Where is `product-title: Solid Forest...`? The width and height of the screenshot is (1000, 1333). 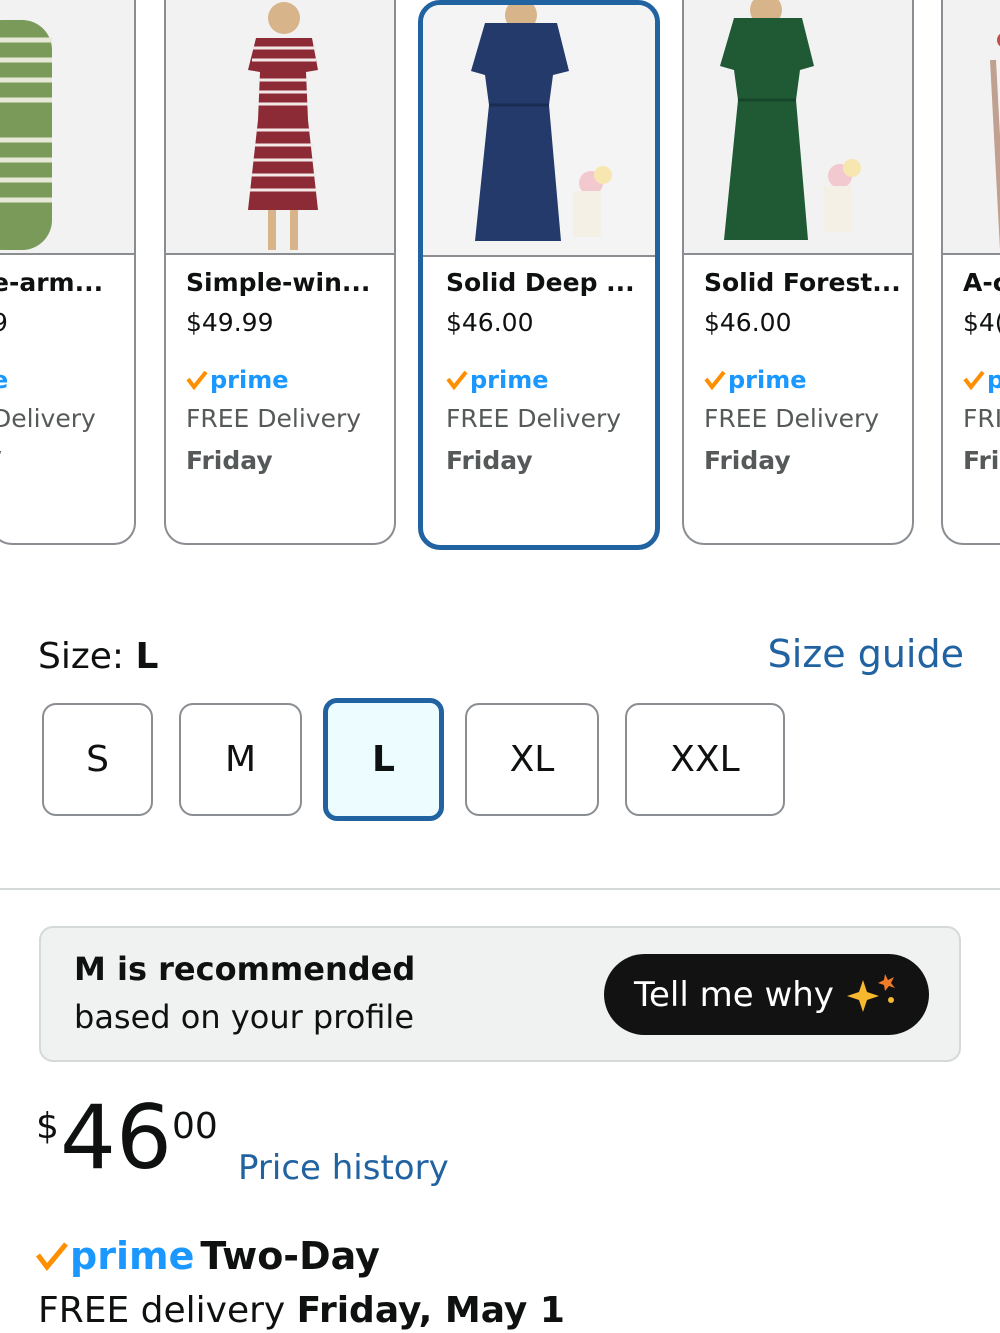 product-title: Solid Forest... is located at coordinates (802, 282).